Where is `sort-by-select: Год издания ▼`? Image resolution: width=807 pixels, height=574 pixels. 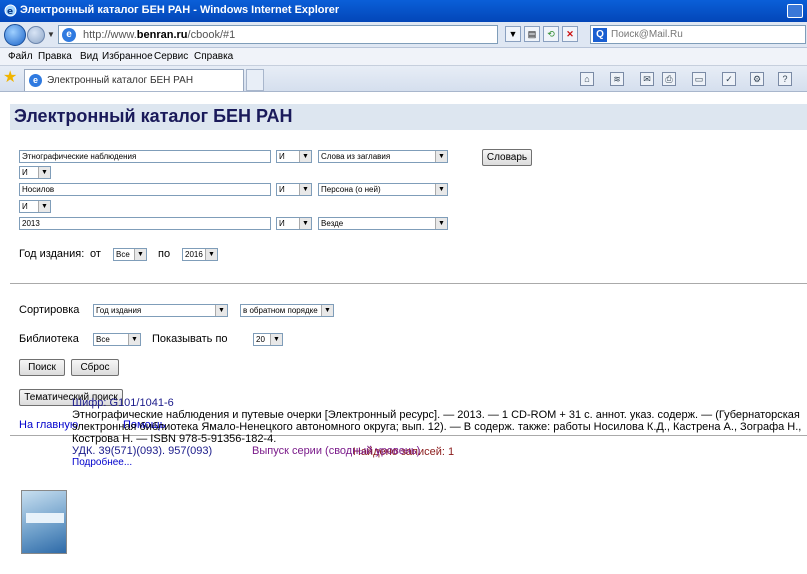
sort-by-select: Год издания ▼ is located at coordinates (160, 310).